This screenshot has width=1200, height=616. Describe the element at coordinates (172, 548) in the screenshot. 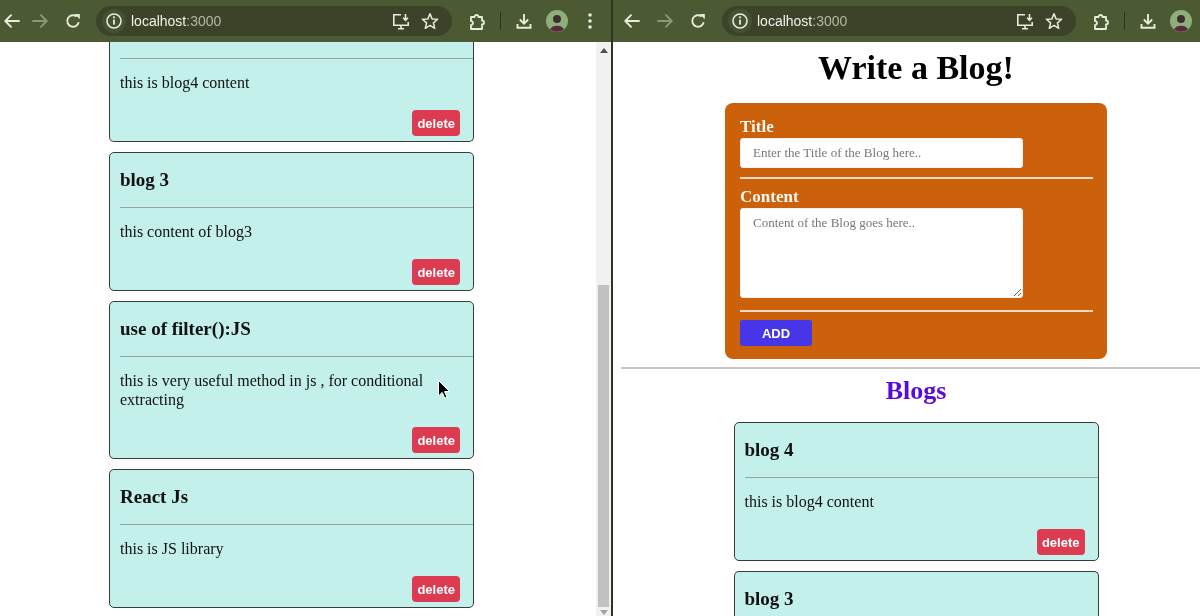

I see `blog-content: this is JS library` at that location.